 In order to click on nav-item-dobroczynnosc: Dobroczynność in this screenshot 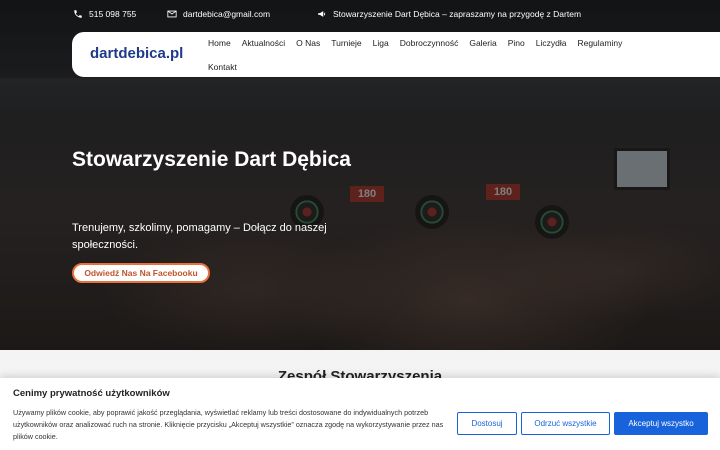, I will do `click(429, 43)`.